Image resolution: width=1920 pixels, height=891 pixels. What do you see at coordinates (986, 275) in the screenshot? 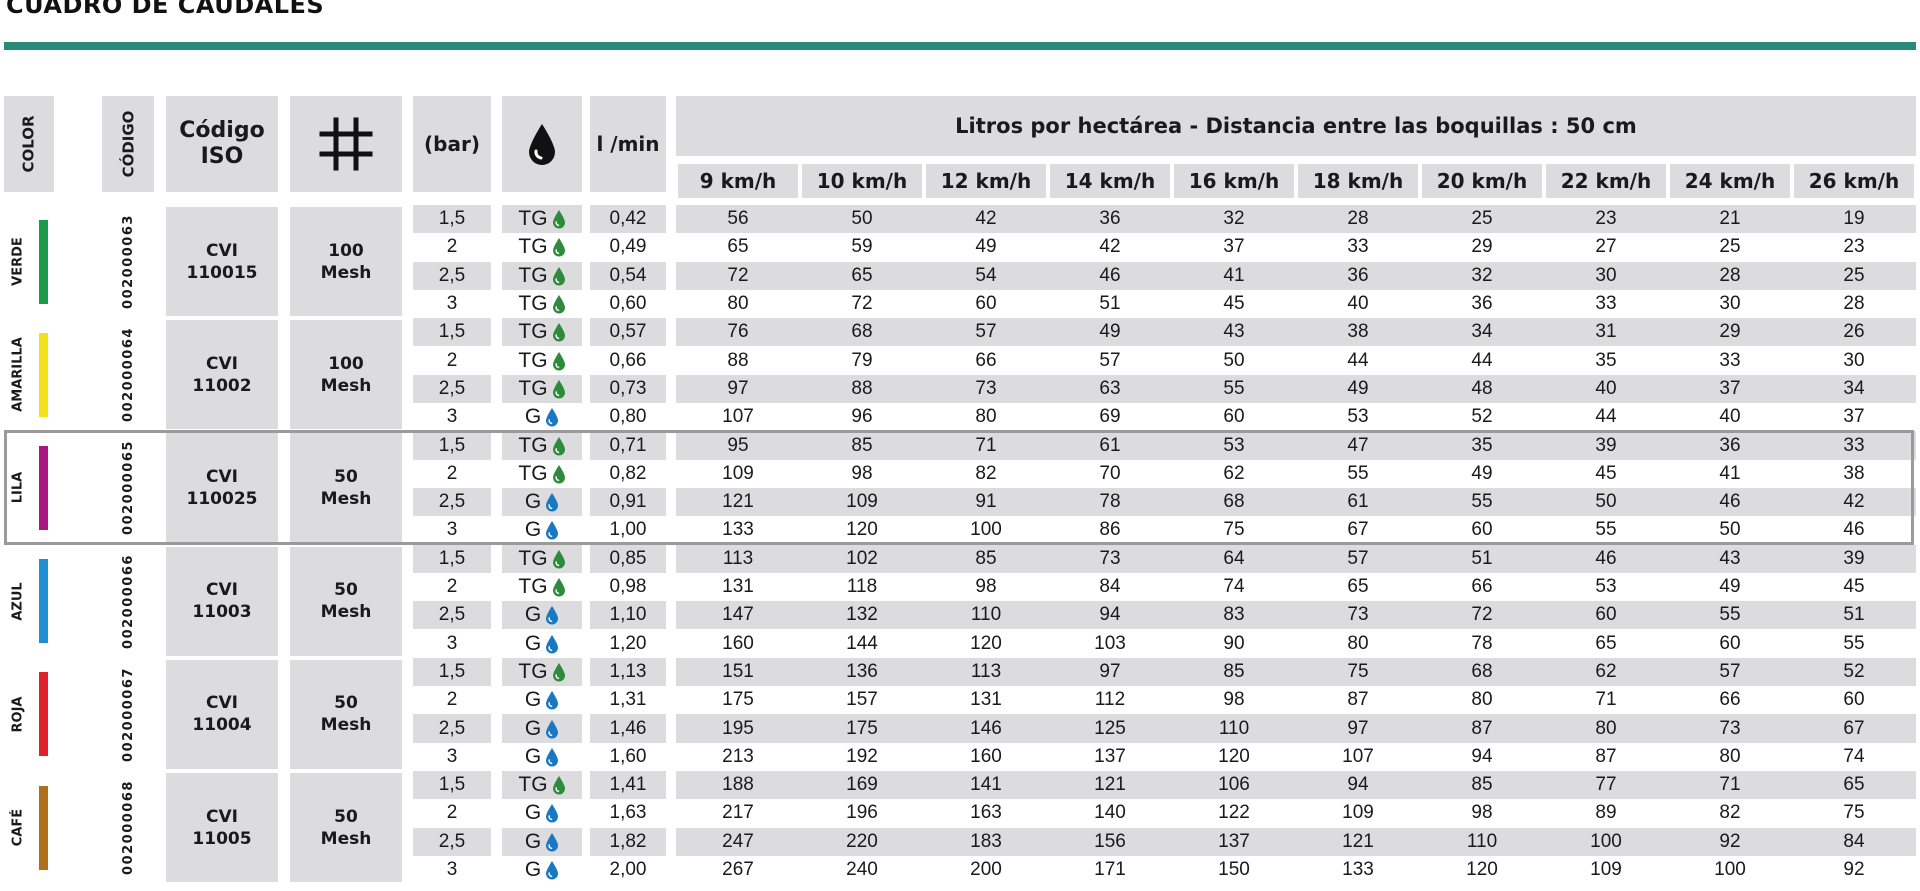
I see `rate-cell: 54` at bounding box center [986, 275].